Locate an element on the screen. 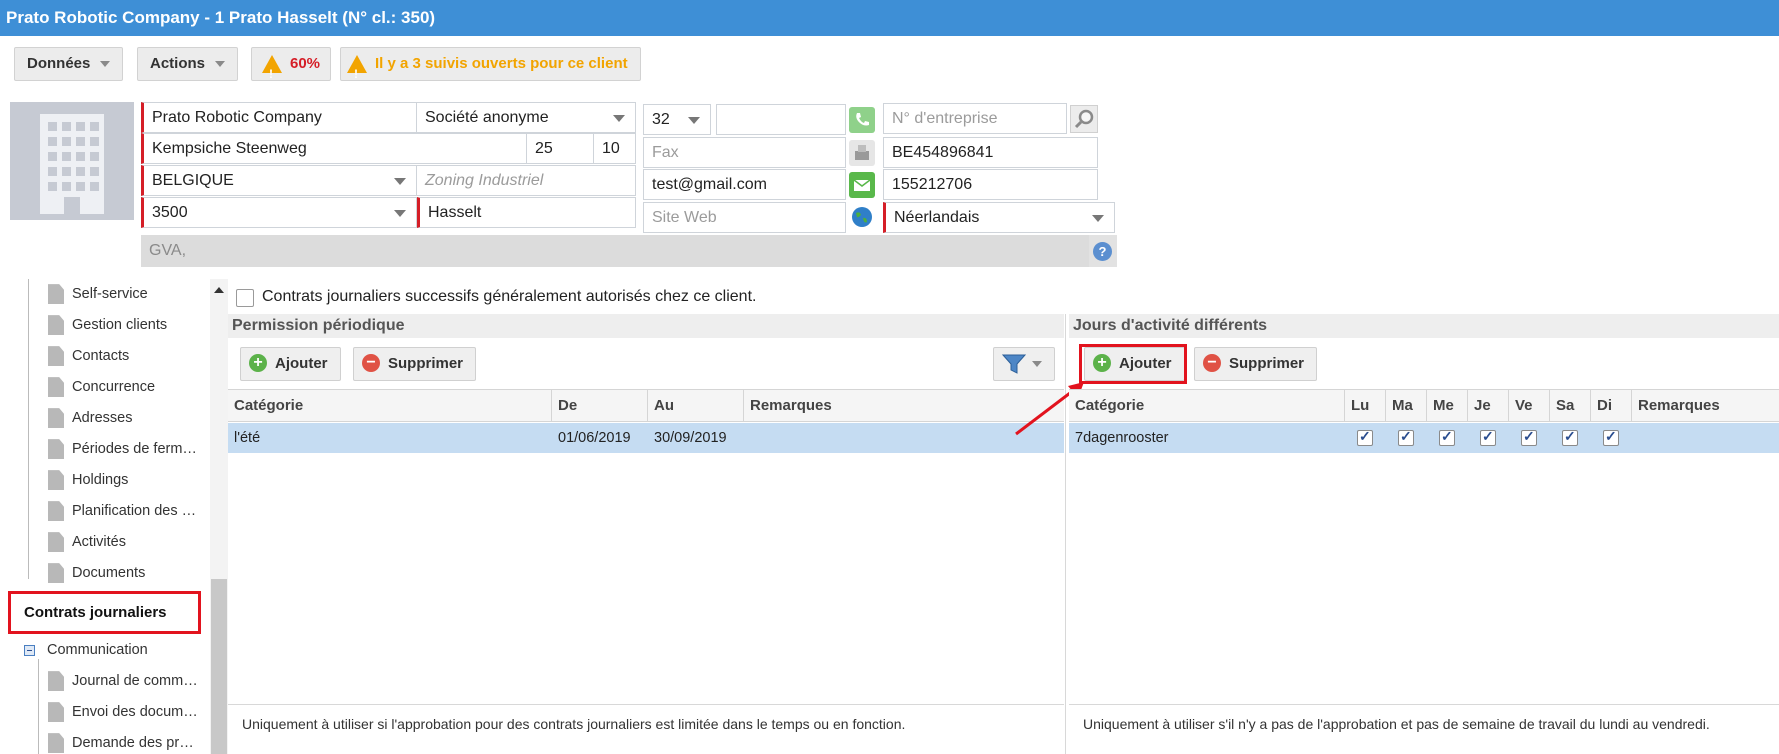  street-field: Kempsiche Steenweg is located at coordinates (334, 148).